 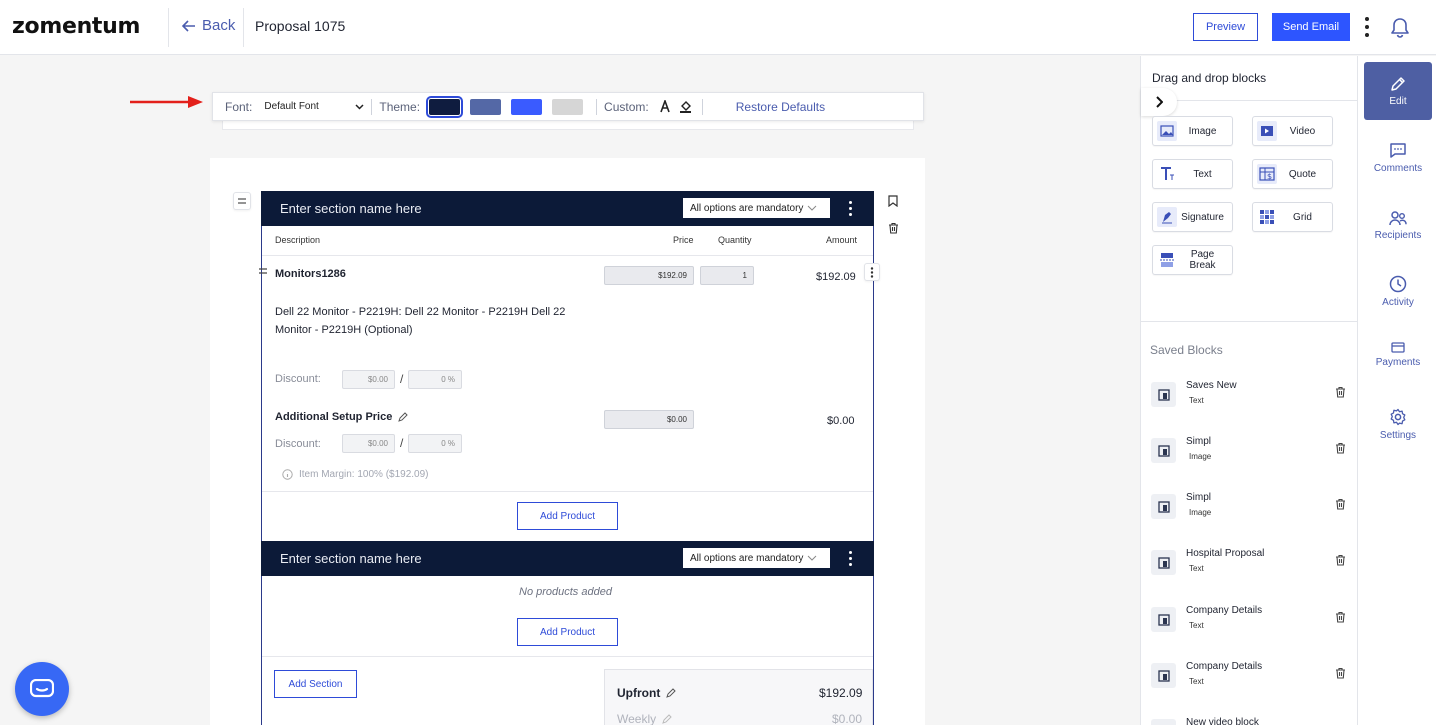 I want to click on back-button: Back, so click(x=208, y=25).